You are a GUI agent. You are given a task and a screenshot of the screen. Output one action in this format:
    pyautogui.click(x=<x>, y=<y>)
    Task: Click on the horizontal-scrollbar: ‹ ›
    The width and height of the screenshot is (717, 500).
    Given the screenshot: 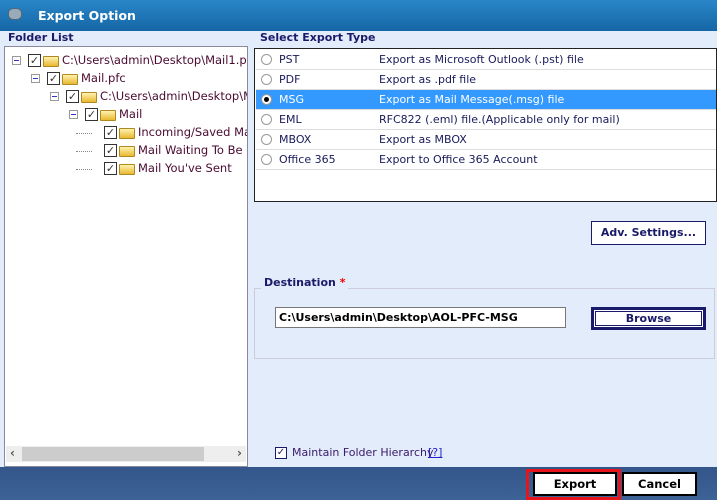 What is the action you would take?
    pyautogui.click(x=126, y=454)
    